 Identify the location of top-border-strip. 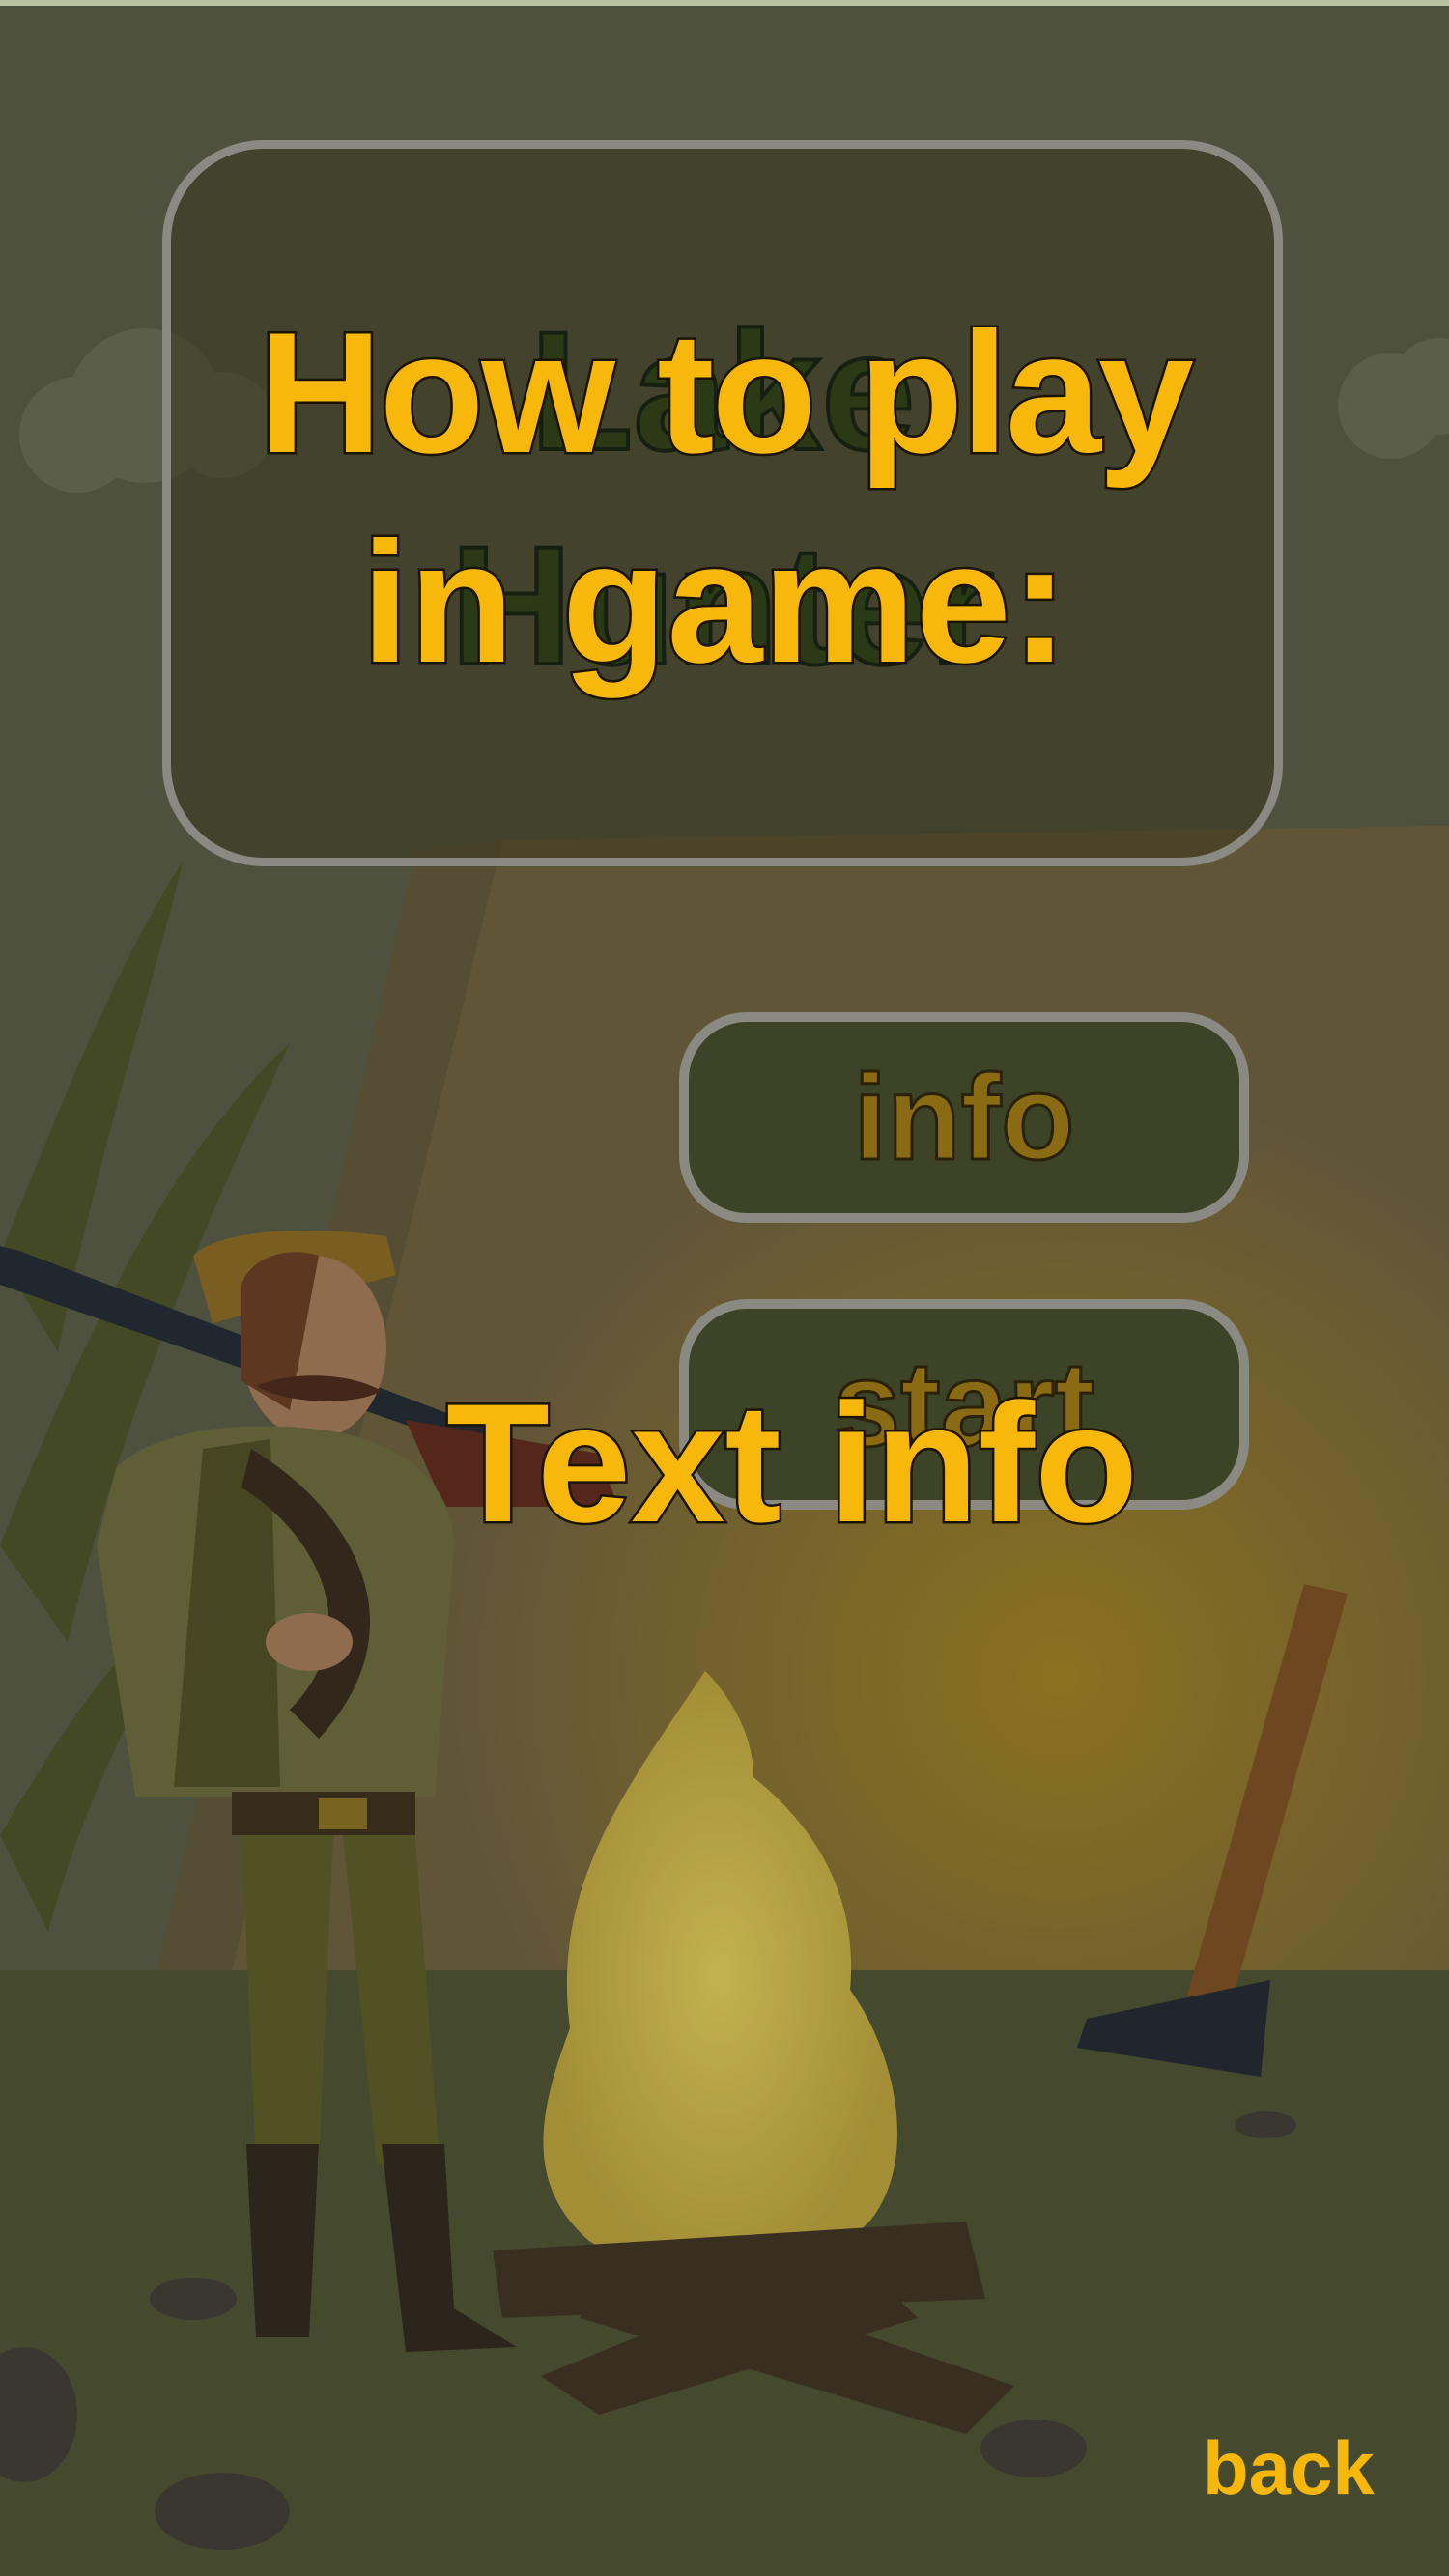
(724, 3).